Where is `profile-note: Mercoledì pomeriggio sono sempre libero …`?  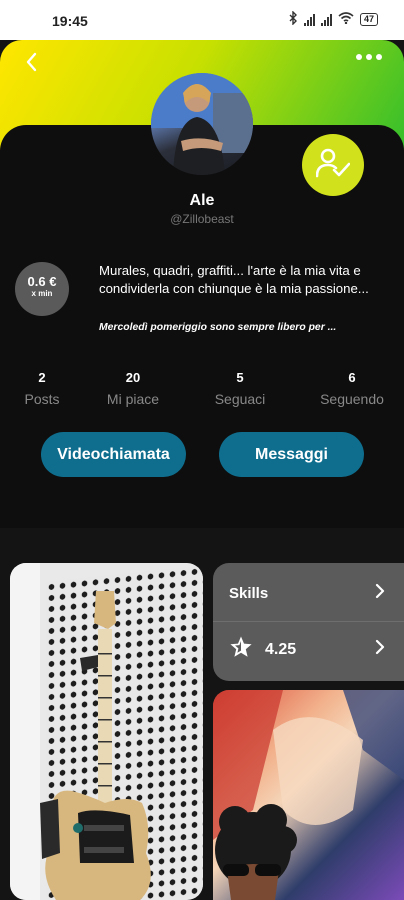
profile-note: Mercoledì pomeriggio sono sempre libero … is located at coordinates (218, 327).